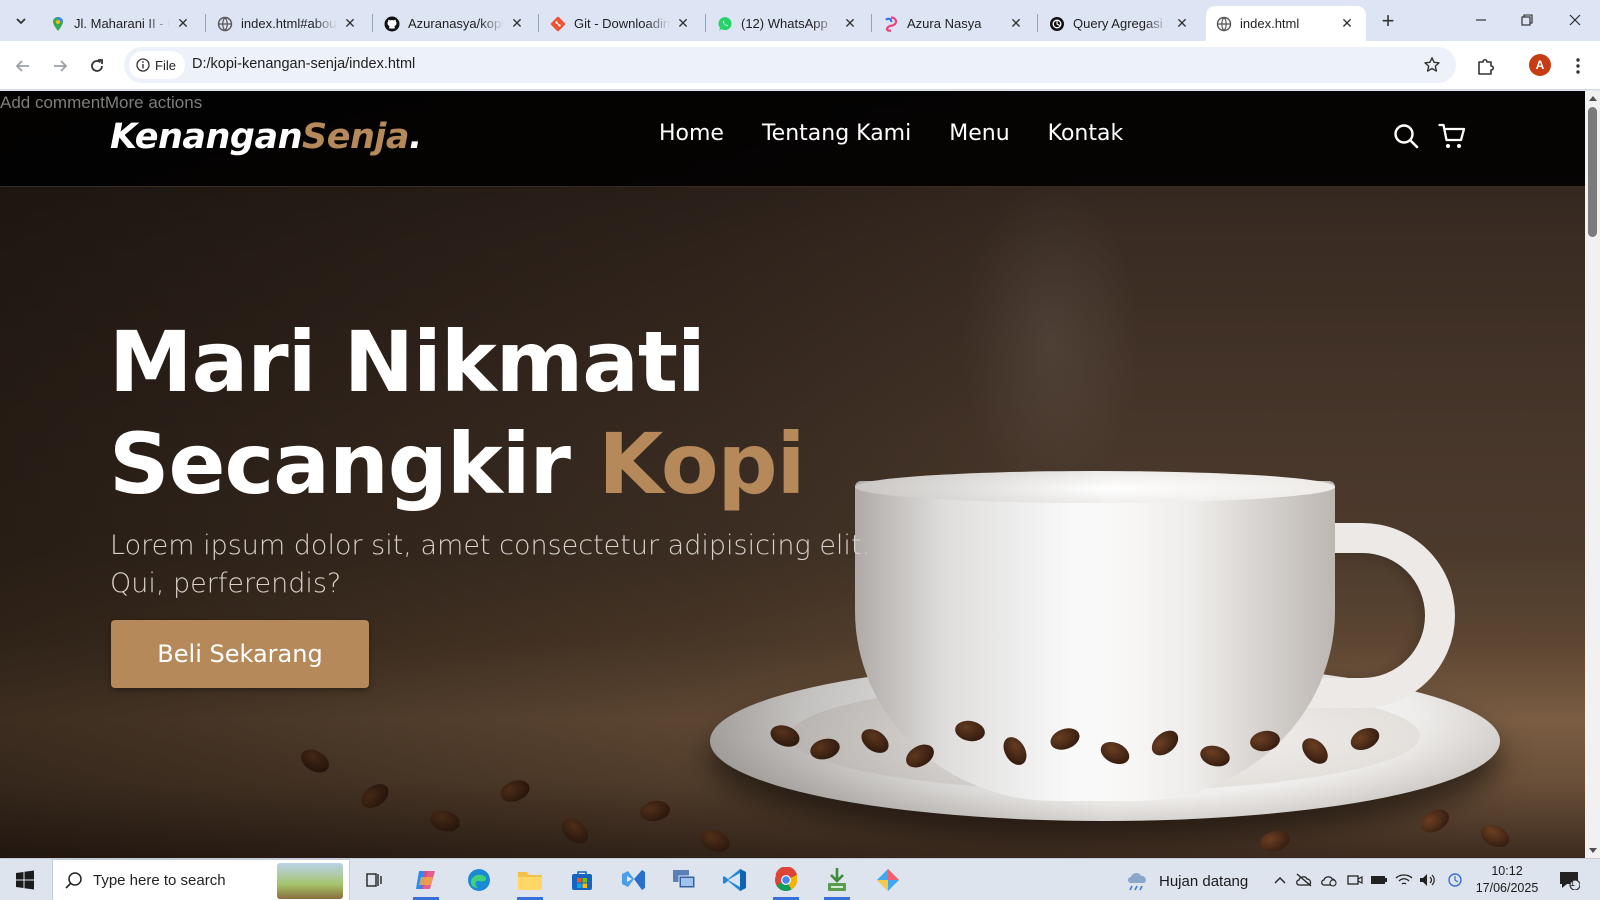 Image resolution: width=1600 pixels, height=900 pixels. What do you see at coordinates (392, 24) in the screenshot?
I see `github-icon` at bounding box center [392, 24].